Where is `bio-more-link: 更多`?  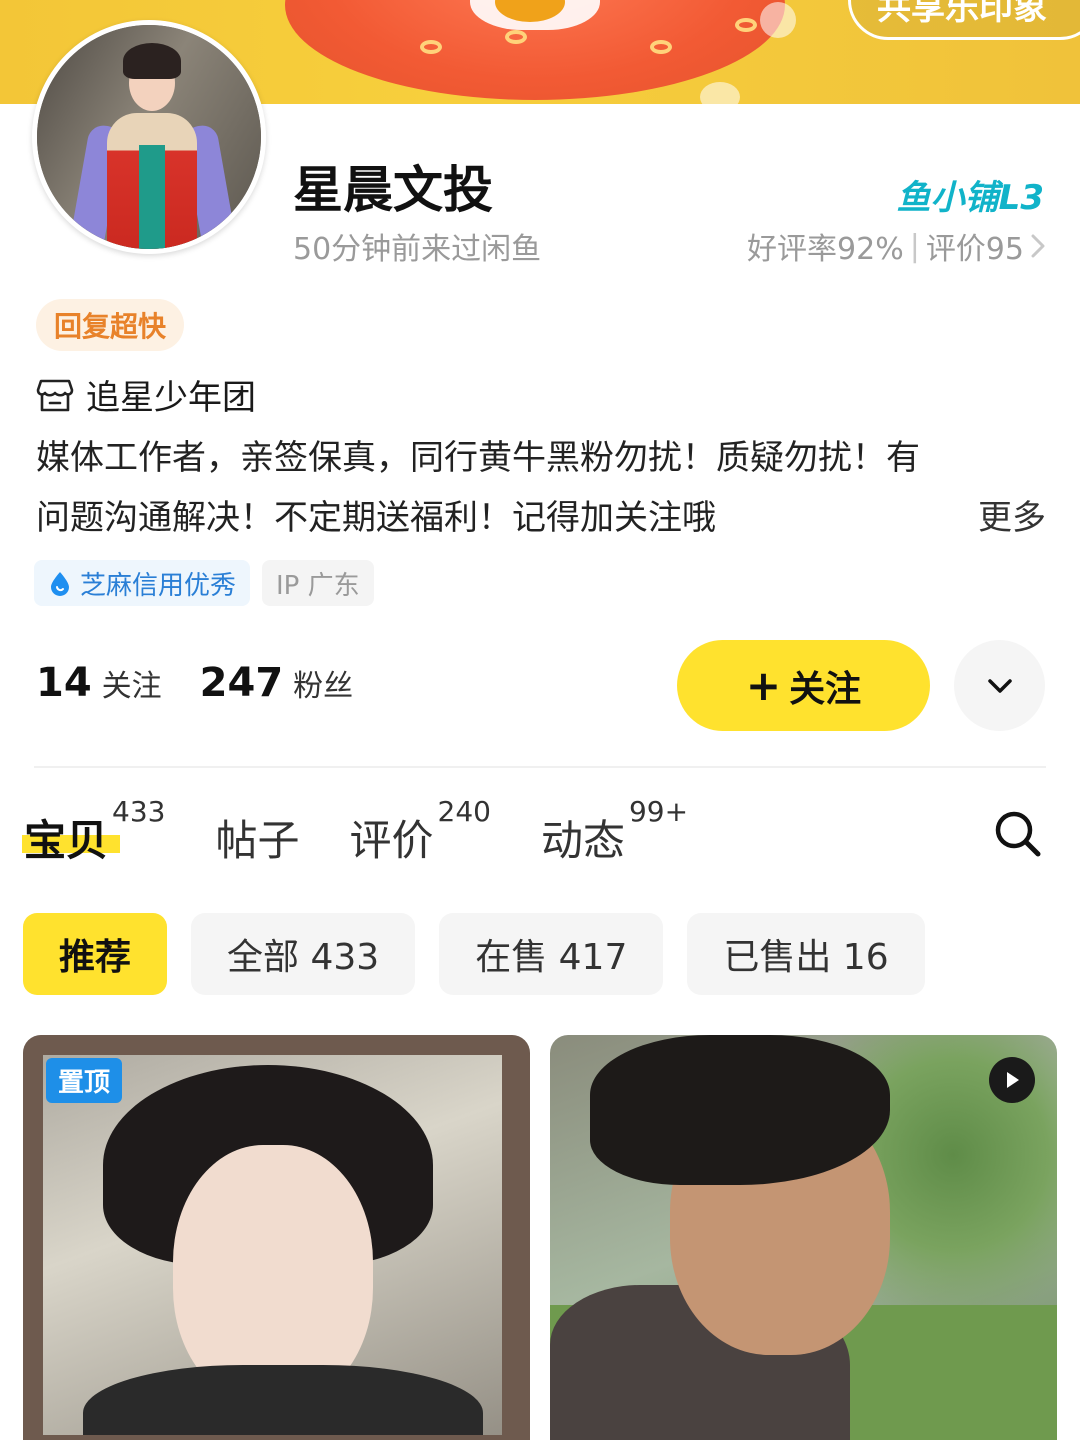 bio-more-link: 更多 is located at coordinates (1012, 518).